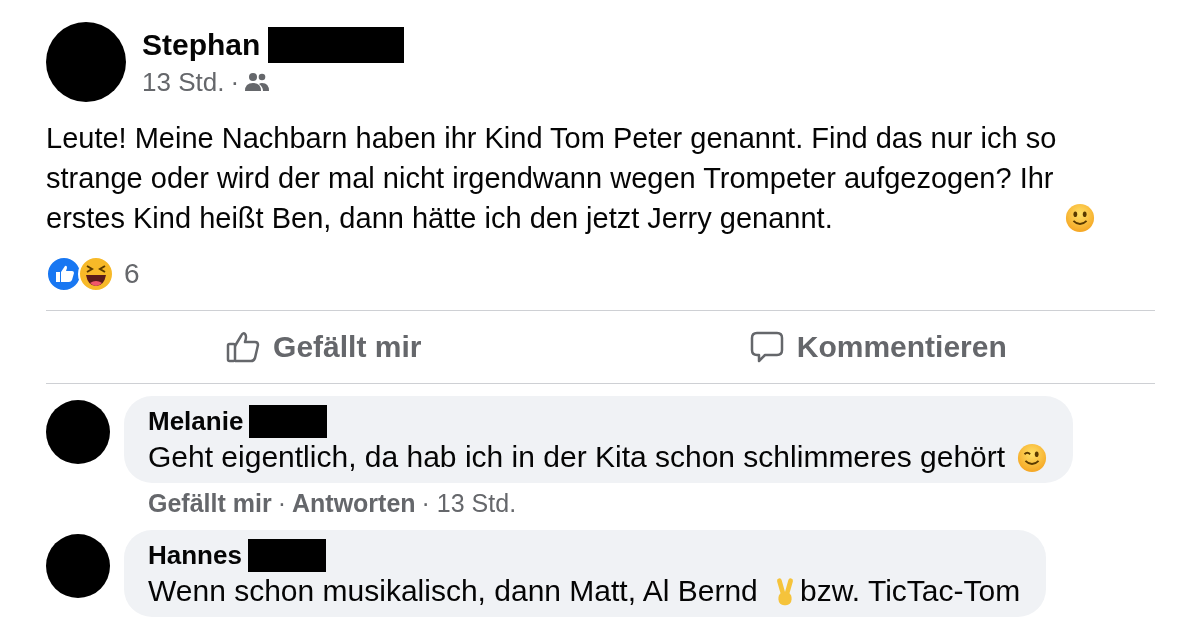 The width and height of the screenshot is (1200, 630). What do you see at coordinates (196, 421) in the screenshot?
I see `commenter-name: Melanie` at bounding box center [196, 421].